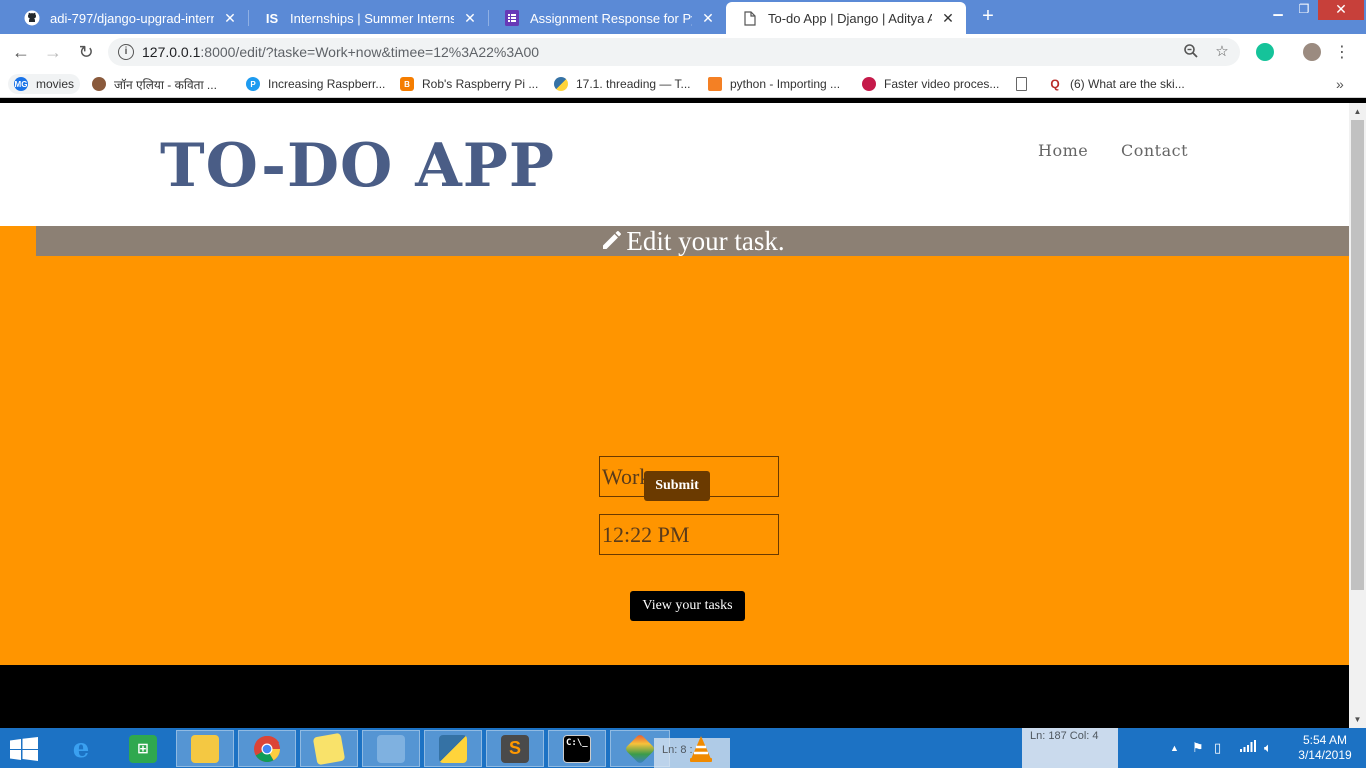 This screenshot has height=768, width=1366. Describe the element at coordinates (272, 18) in the screenshot. I see `internshala-icon: IS` at that location.